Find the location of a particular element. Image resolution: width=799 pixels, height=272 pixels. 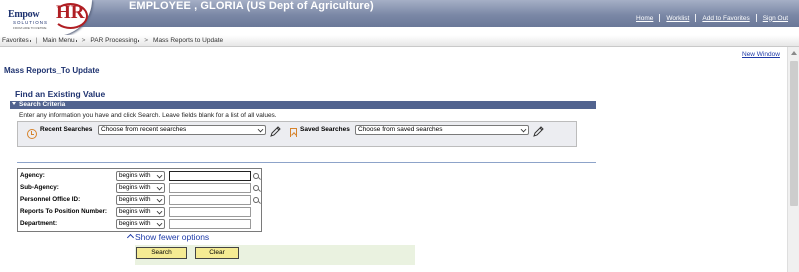

edit-saved-pencil-icon is located at coordinates (538, 132).